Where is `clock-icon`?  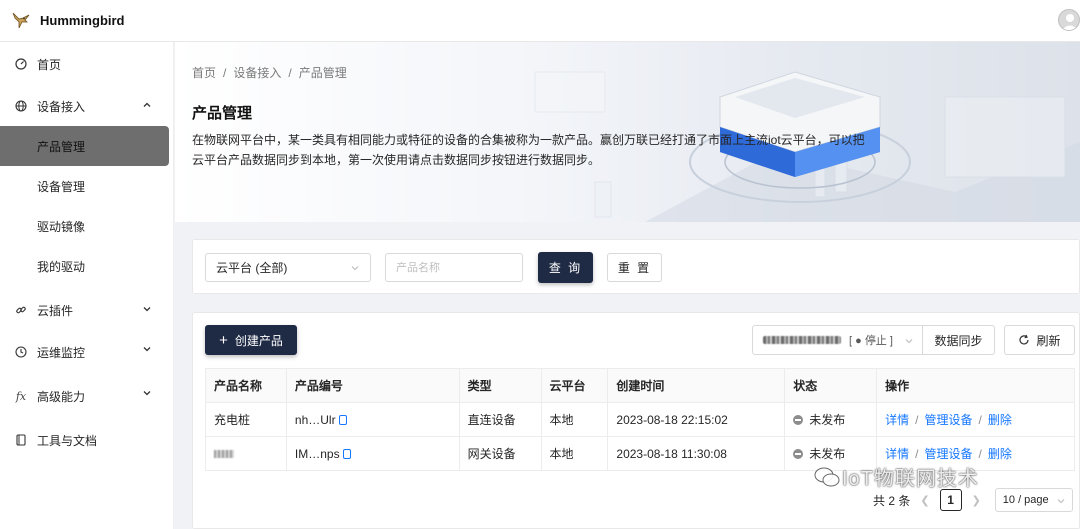 clock-icon is located at coordinates (21, 352).